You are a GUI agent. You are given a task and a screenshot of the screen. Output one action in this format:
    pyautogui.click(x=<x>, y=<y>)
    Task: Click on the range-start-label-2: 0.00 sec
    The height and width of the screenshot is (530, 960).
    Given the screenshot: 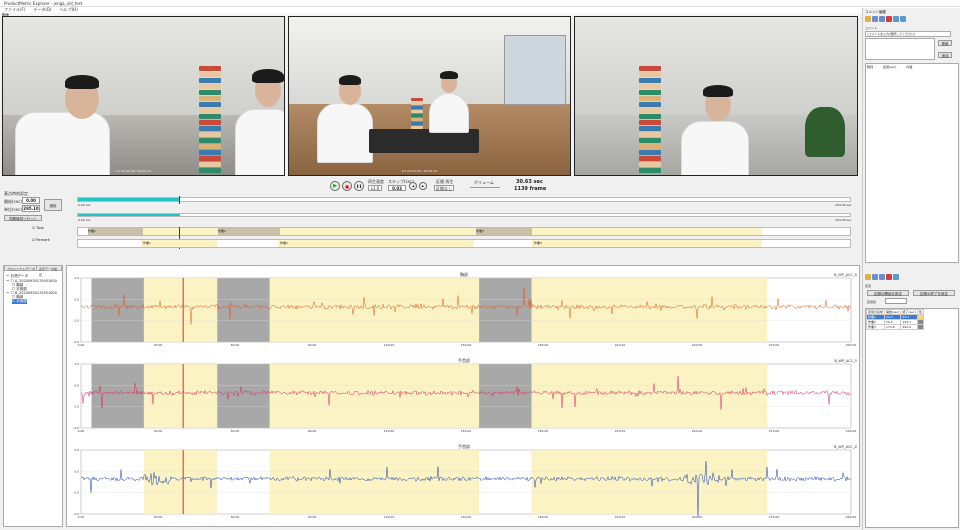 What is the action you would take?
    pyautogui.click(x=84, y=220)
    